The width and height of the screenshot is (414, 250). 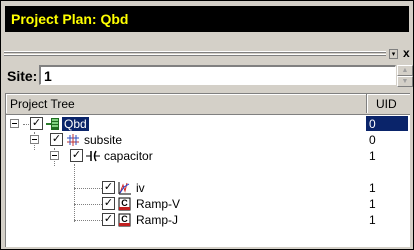 I want to click on tree-item-label: Qbd, so click(x=75, y=124).